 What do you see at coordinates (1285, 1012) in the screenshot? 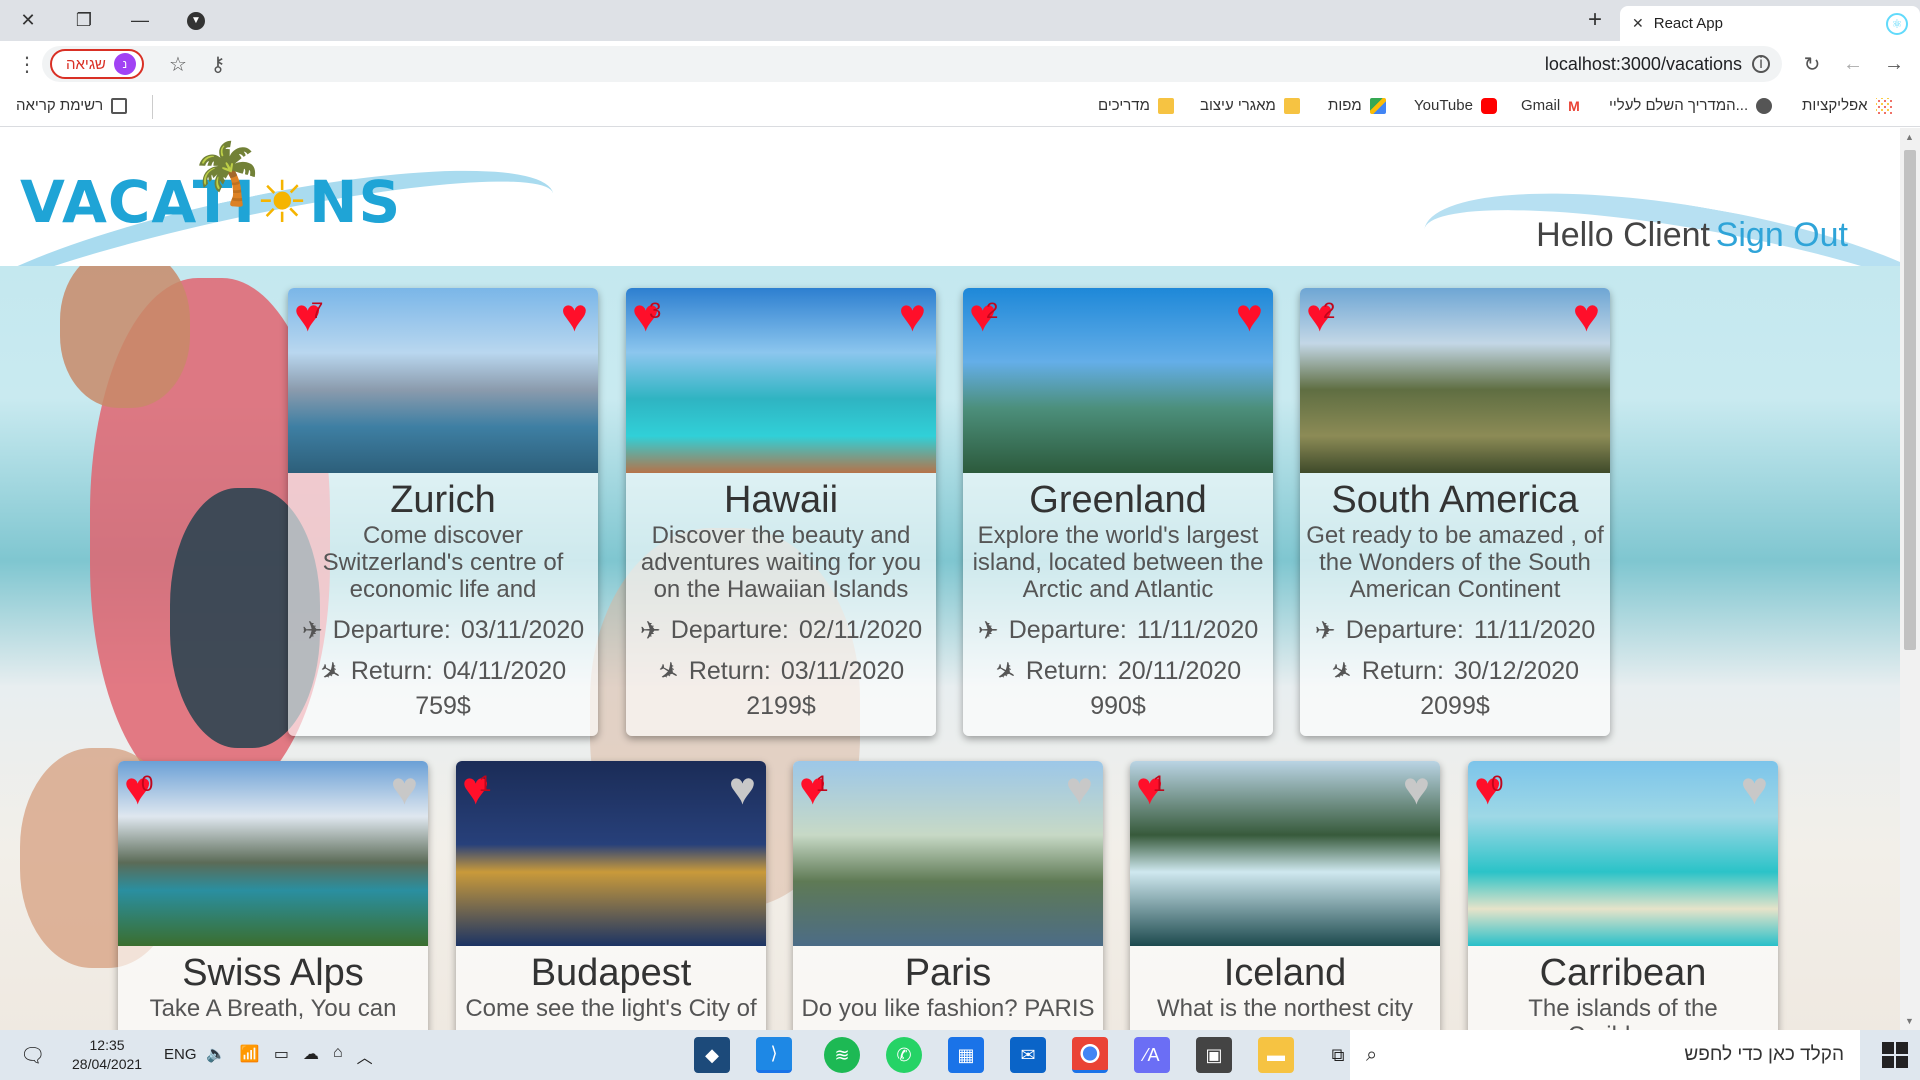
I see `vacation-description: What is the northest city you` at bounding box center [1285, 1012].